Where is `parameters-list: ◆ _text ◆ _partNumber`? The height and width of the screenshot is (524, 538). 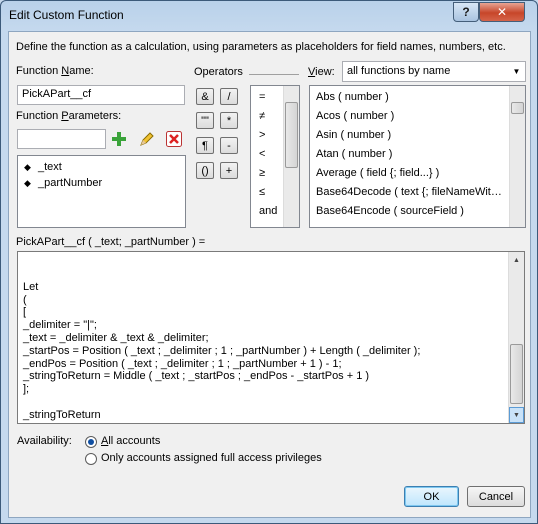
parameters-list: ◆ _text ◆ _partNumber is located at coordinates (101, 191).